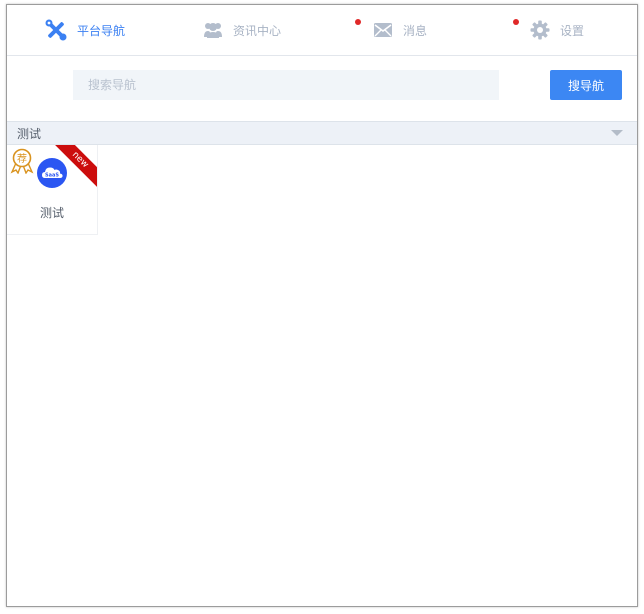  Describe the element at coordinates (257, 30) in the screenshot. I see `nav-tab-label: 资讯中心` at that location.